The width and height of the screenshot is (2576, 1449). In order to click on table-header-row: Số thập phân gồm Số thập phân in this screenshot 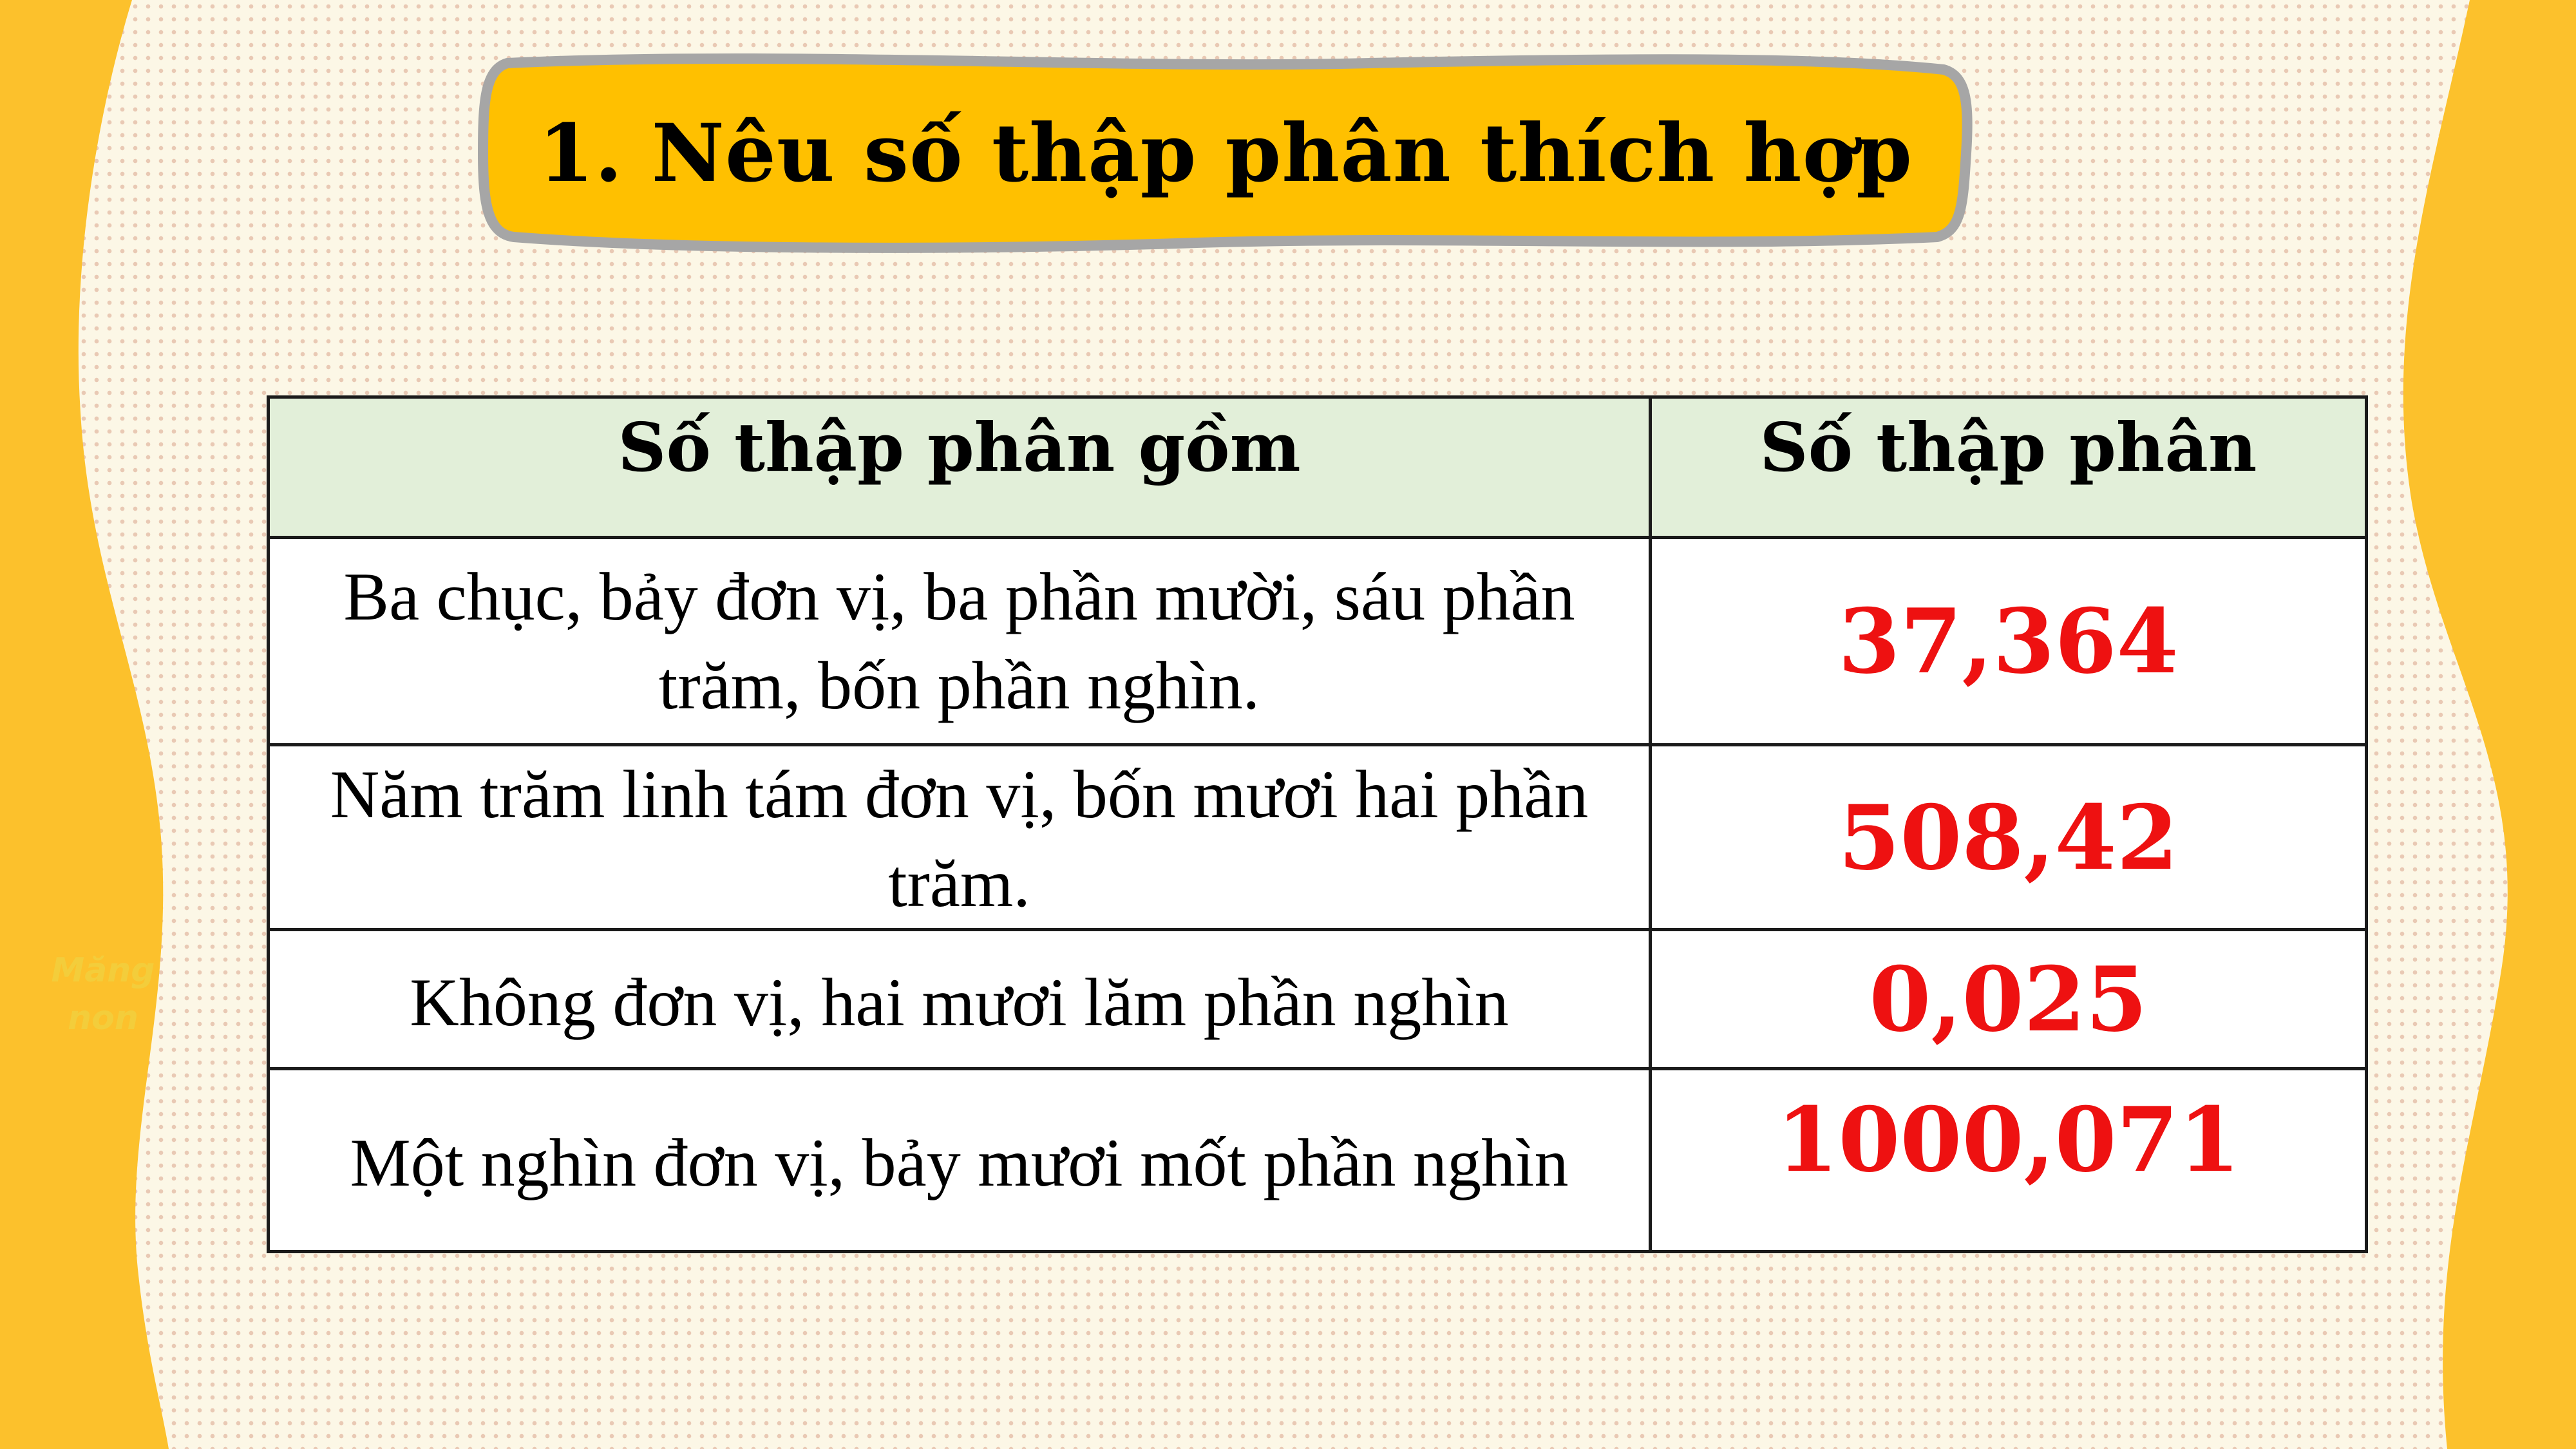, I will do `click(1318, 467)`.